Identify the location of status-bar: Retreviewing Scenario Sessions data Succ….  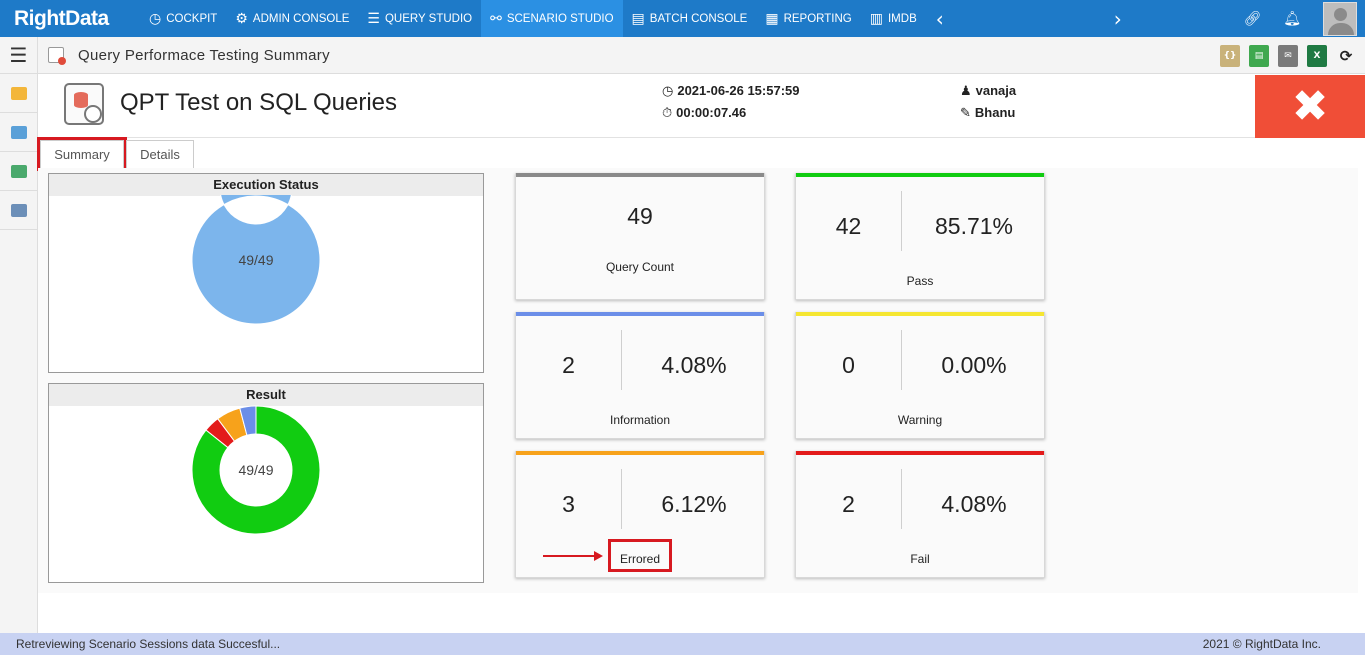
(682, 644).